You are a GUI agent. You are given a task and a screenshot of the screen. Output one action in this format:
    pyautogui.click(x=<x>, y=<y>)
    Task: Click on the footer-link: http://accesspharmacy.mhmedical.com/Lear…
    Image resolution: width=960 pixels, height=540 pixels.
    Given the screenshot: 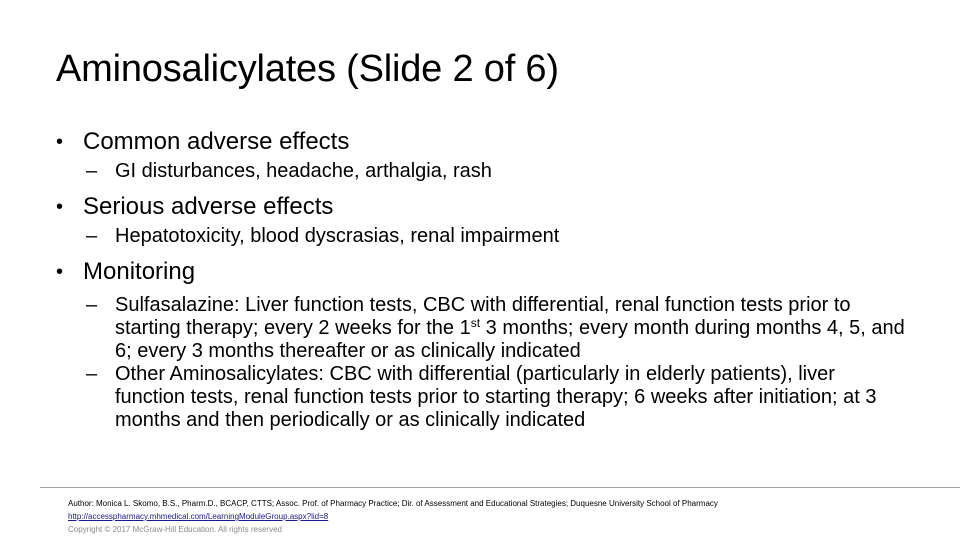 What is the action you would take?
    pyautogui.click(x=393, y=516)
    